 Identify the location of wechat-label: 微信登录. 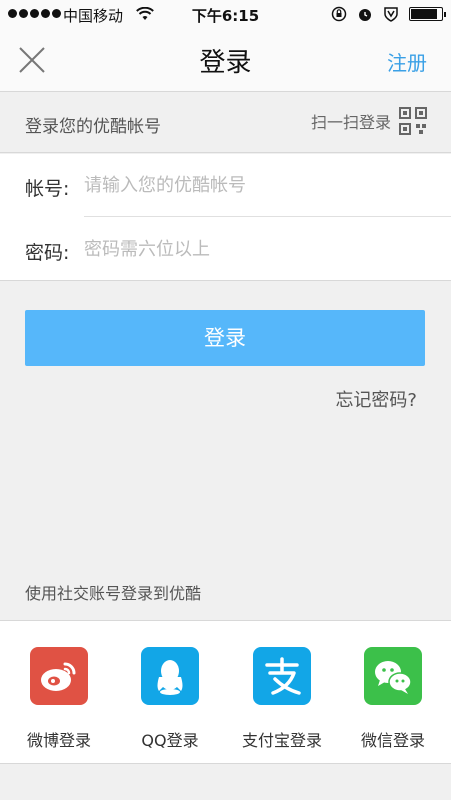
(392, 740).